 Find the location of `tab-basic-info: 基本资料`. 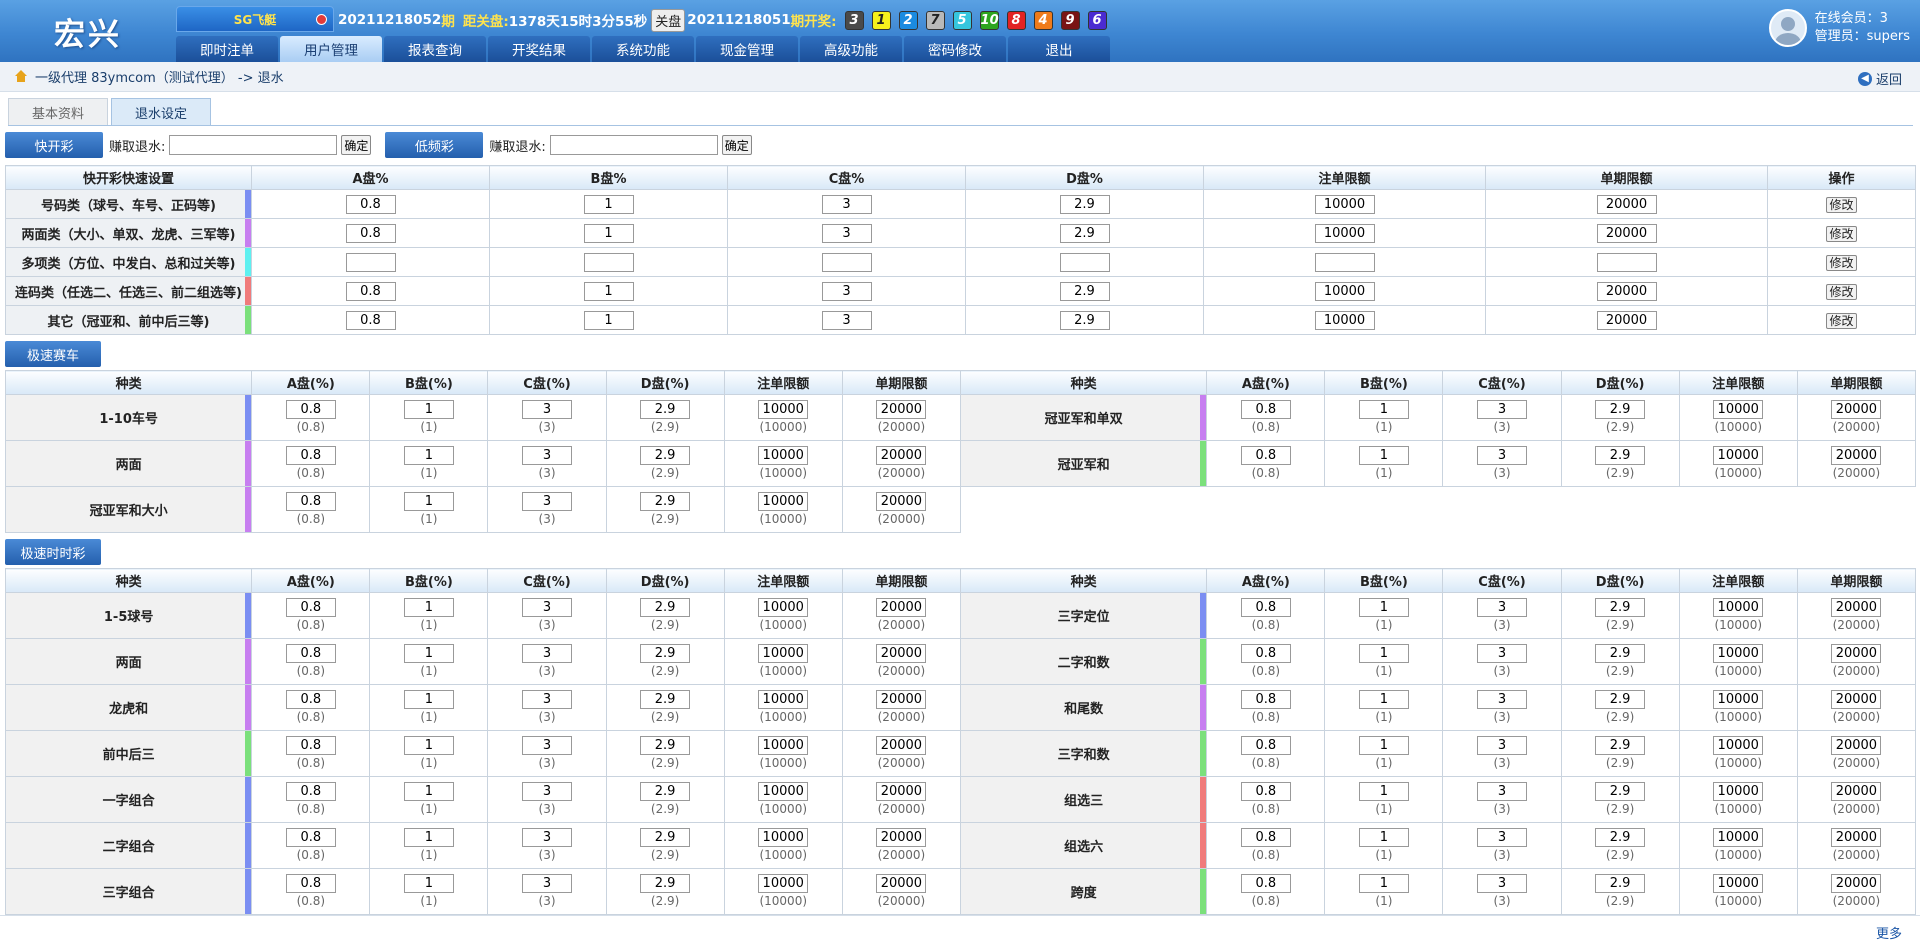

tab-basic-info: 基本资料 is located at coordinates (58, 112).